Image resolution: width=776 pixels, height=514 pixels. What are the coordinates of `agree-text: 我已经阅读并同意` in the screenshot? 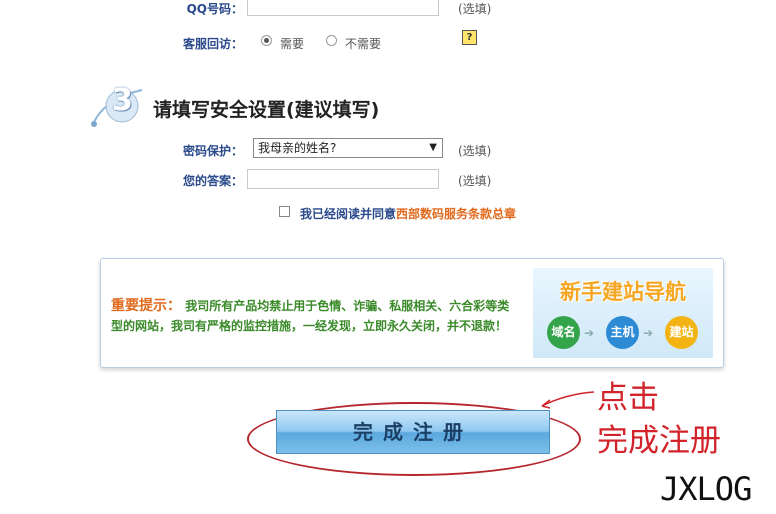 It's located at (348, 214).